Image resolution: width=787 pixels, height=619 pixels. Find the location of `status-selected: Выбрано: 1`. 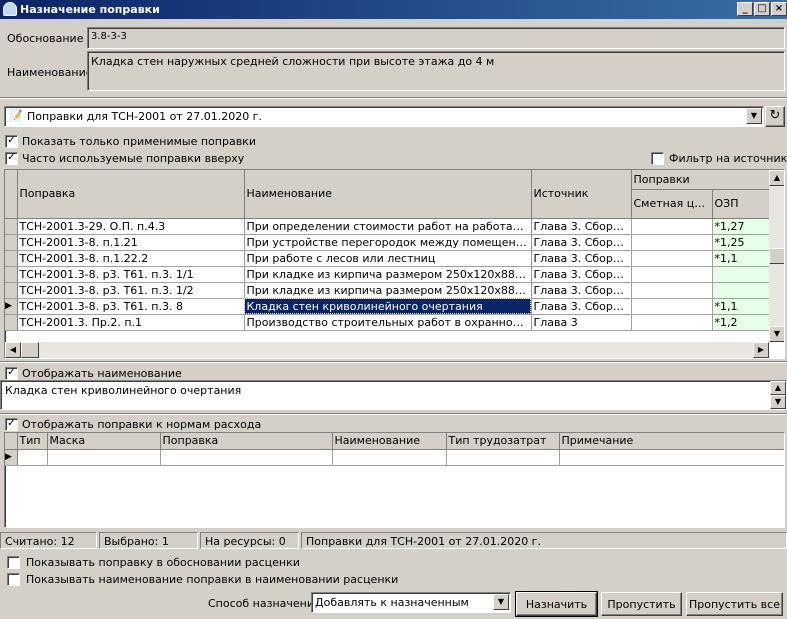

status-selected: Выбрано: 1 is located at coordinates (148, 540).